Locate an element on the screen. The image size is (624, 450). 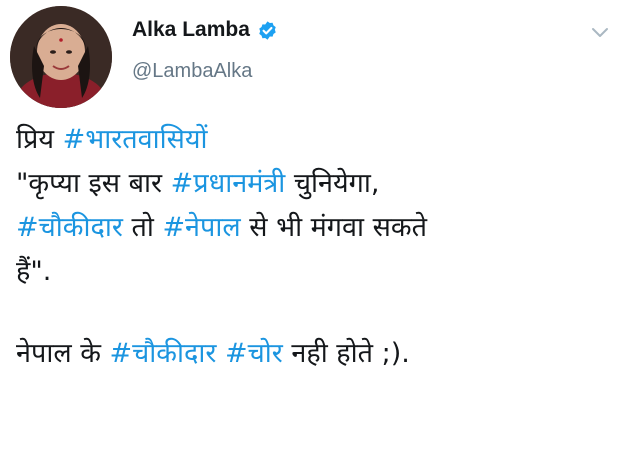
hashtag-link: #भारतवासियों is located at coordinates (135, 139).